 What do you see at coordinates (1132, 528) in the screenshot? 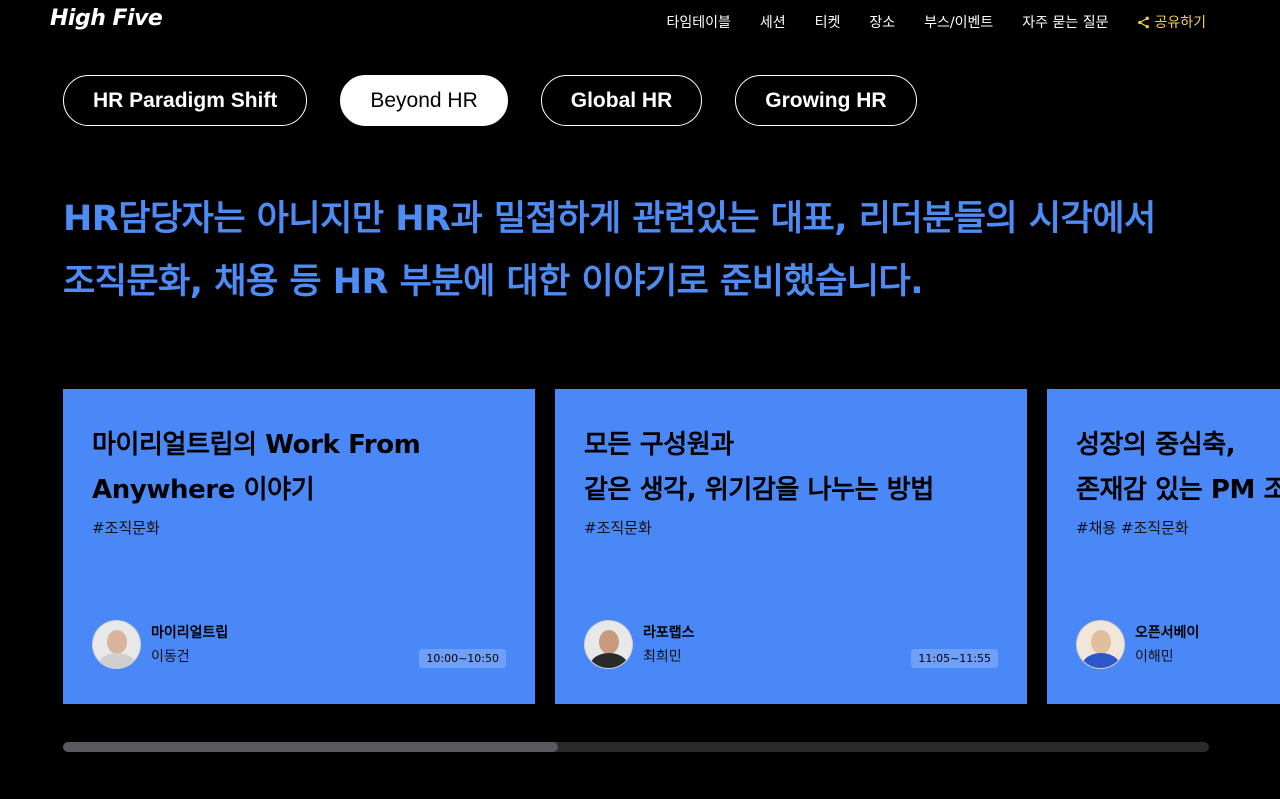
I see `session-tags: #채용 #조직문화` at bounding box center [1132, 528].